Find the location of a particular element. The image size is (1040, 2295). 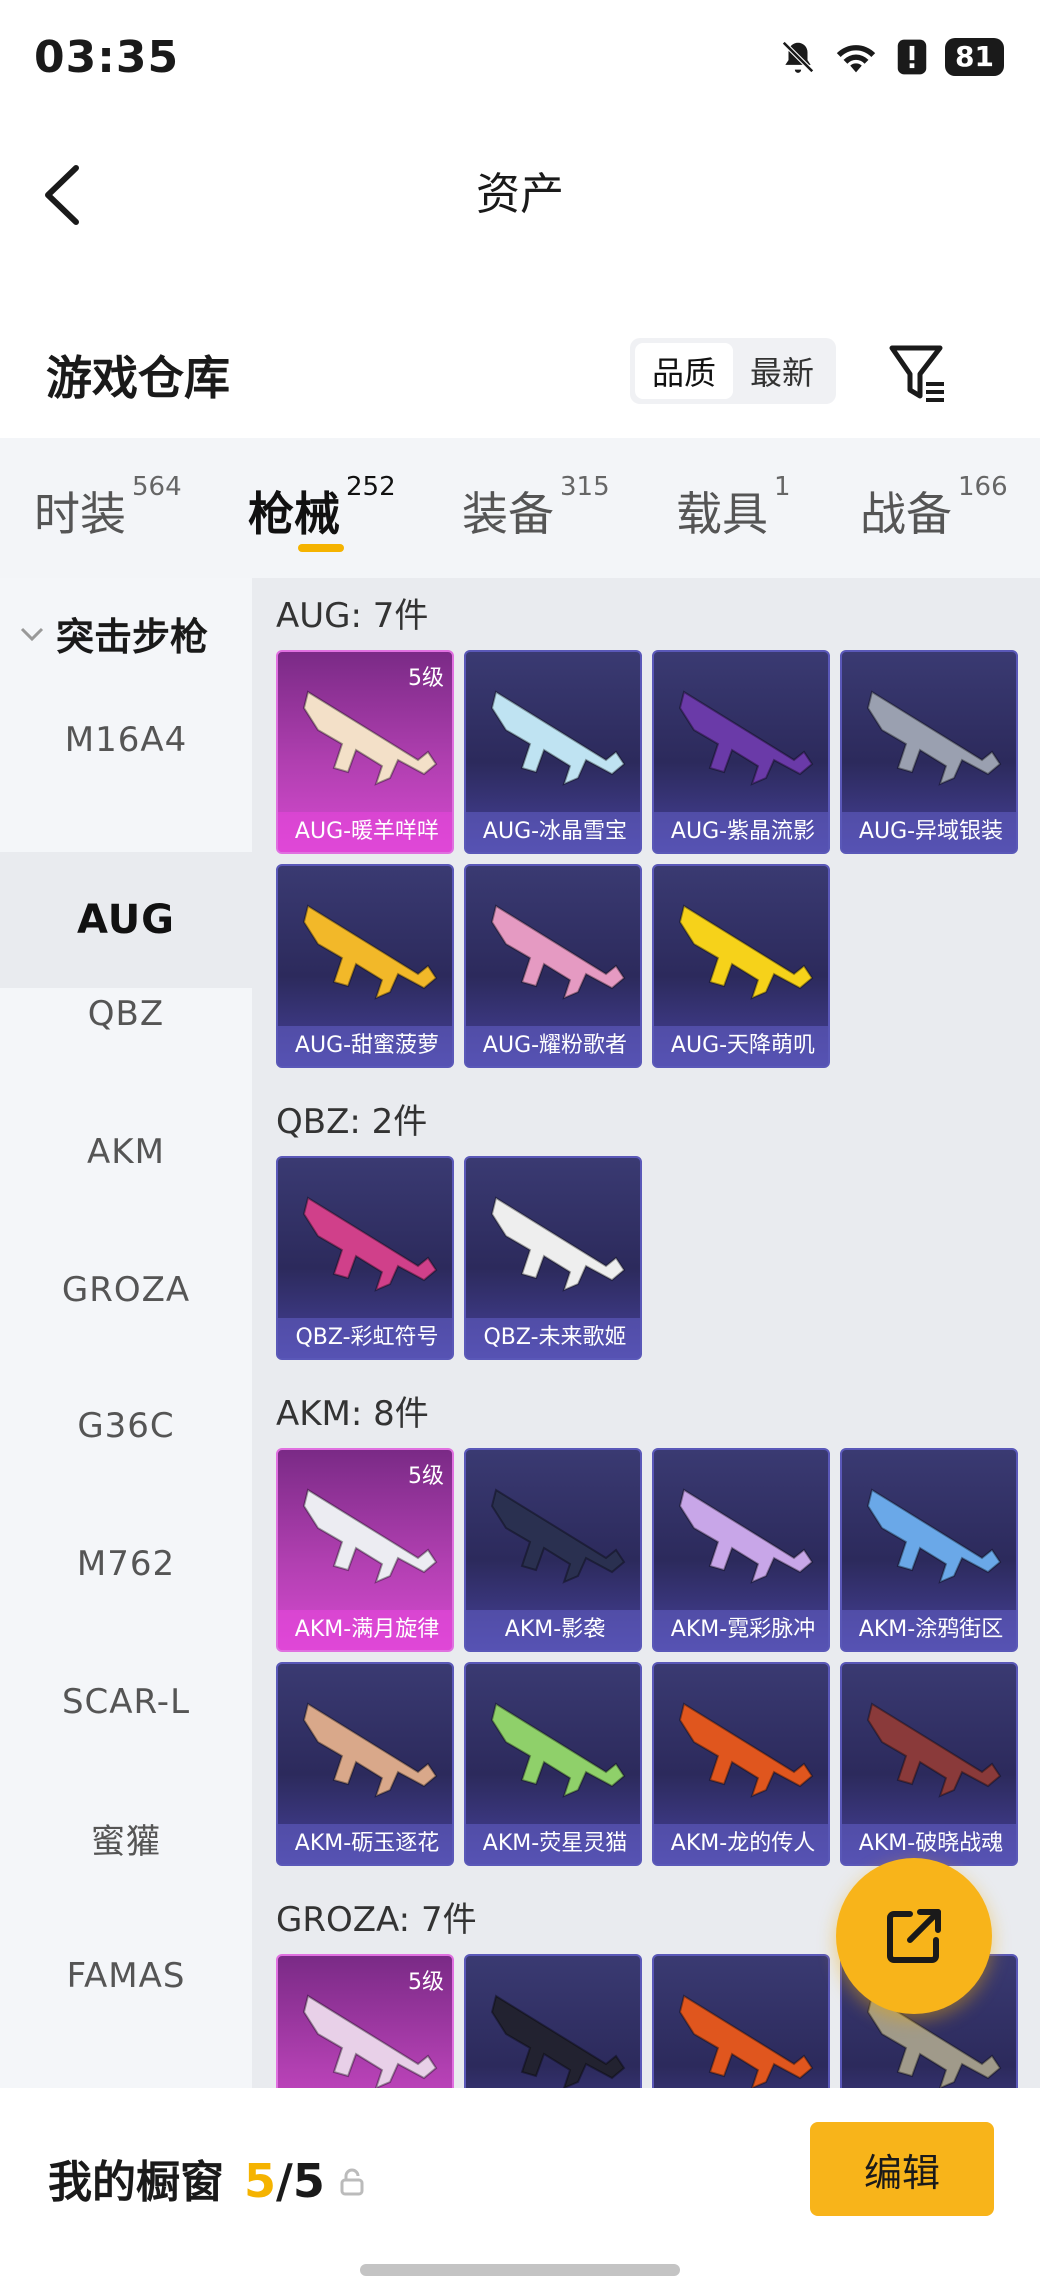

weapon-name: AUG-暖羊咩咩 is located at coordinates (365, 832).